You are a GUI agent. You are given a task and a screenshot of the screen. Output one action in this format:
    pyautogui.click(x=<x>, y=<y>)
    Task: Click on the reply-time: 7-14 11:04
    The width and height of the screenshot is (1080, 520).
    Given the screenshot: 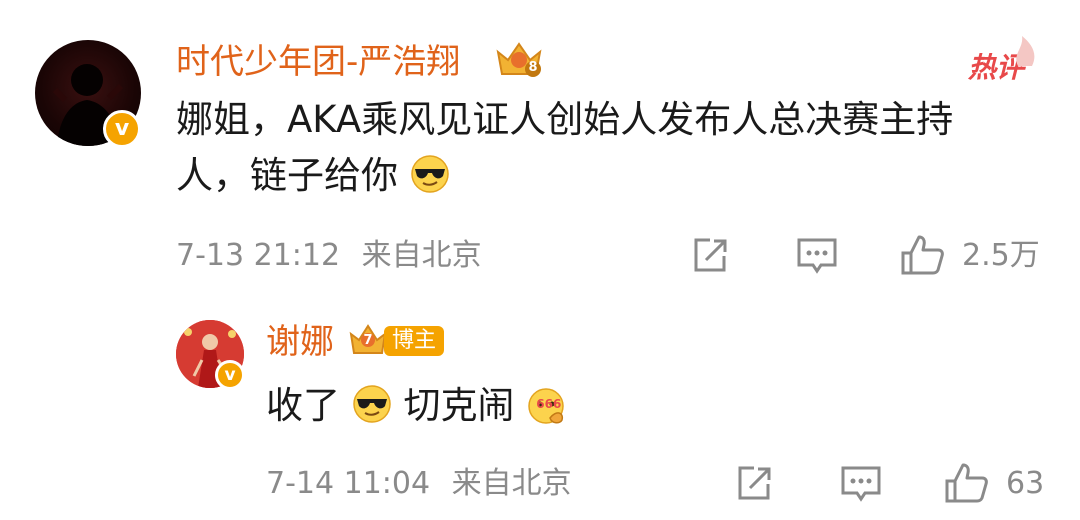 What is the action you would take?
    pyautogui.click(x=348, y=483)
    